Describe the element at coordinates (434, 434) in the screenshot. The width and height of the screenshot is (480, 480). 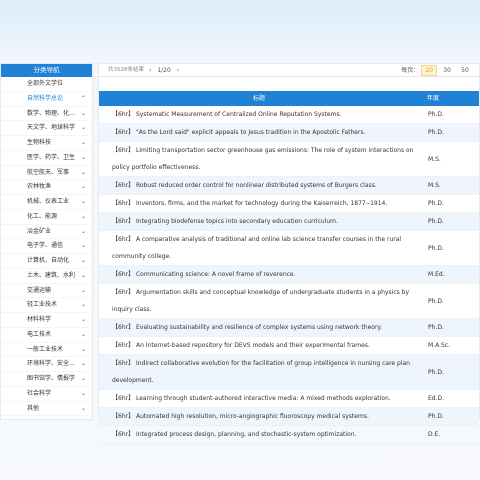
I see `row-degree: D.E.` at that location.